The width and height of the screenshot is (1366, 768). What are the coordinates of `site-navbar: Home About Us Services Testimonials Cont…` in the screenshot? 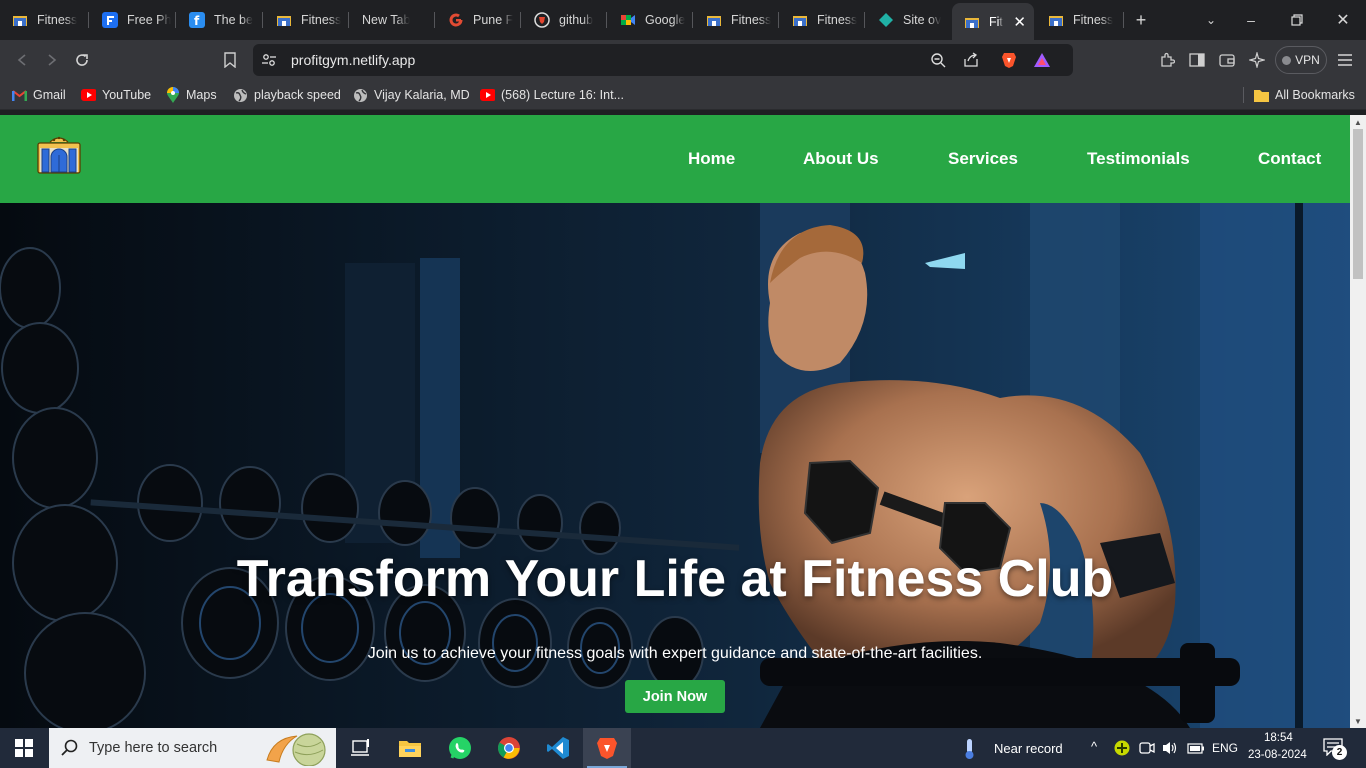 It's located at (675, 159).